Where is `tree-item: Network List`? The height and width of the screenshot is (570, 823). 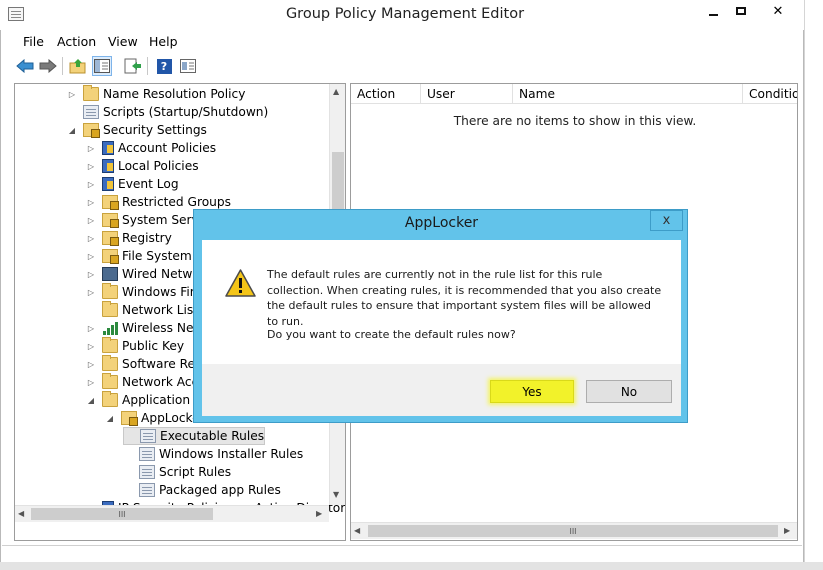 tree-item: Network List is located at coordinates (142, 310).